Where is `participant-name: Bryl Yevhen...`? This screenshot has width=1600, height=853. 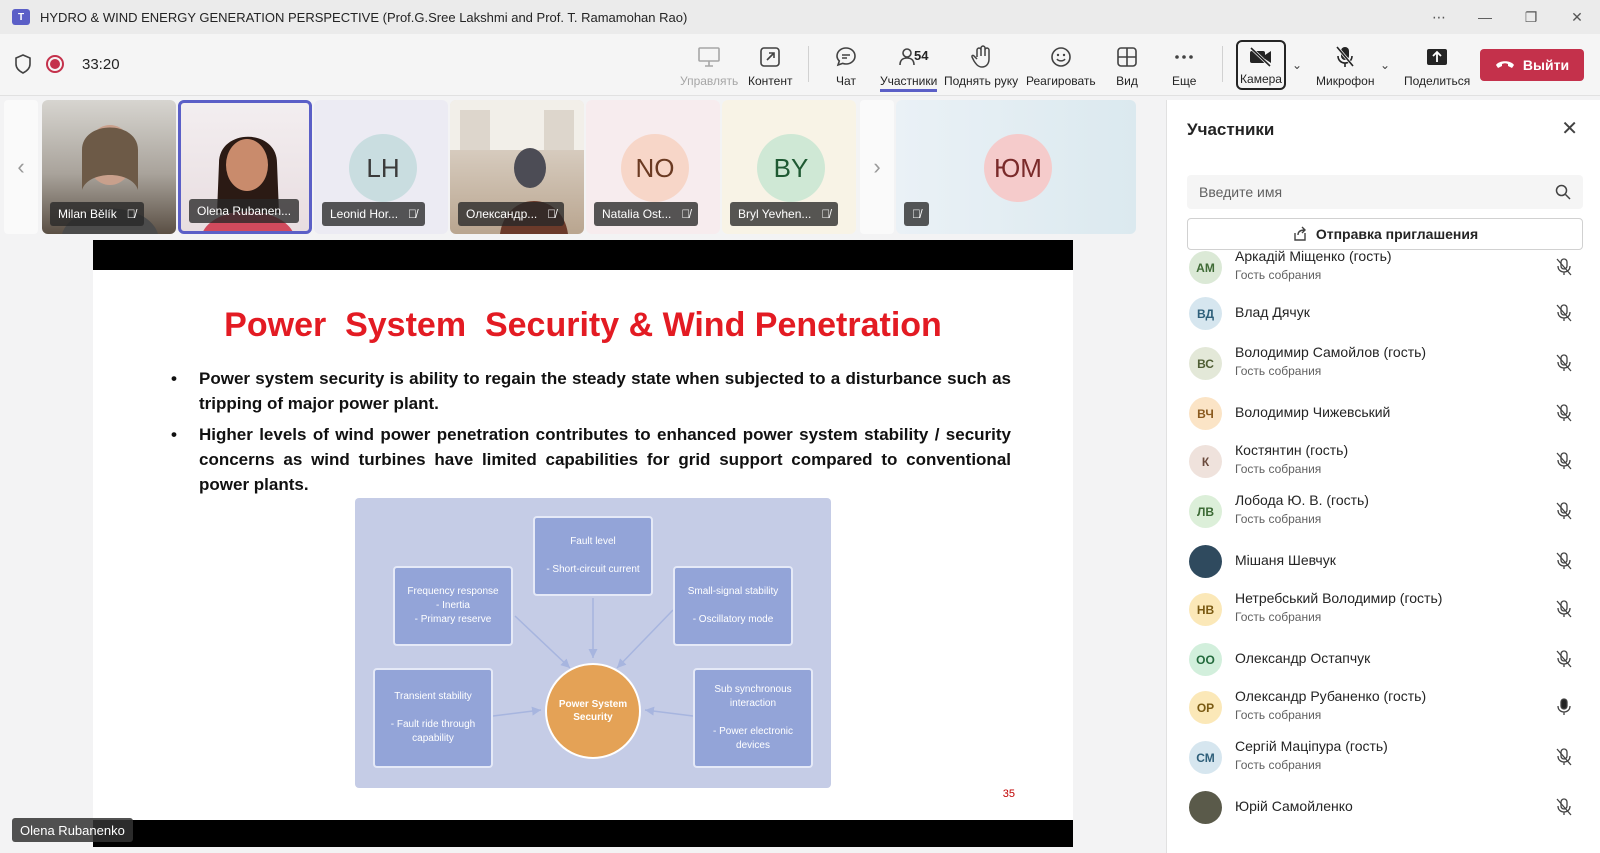
participant-name: Bryl Yevhen... is located at coordinates (775, 214).